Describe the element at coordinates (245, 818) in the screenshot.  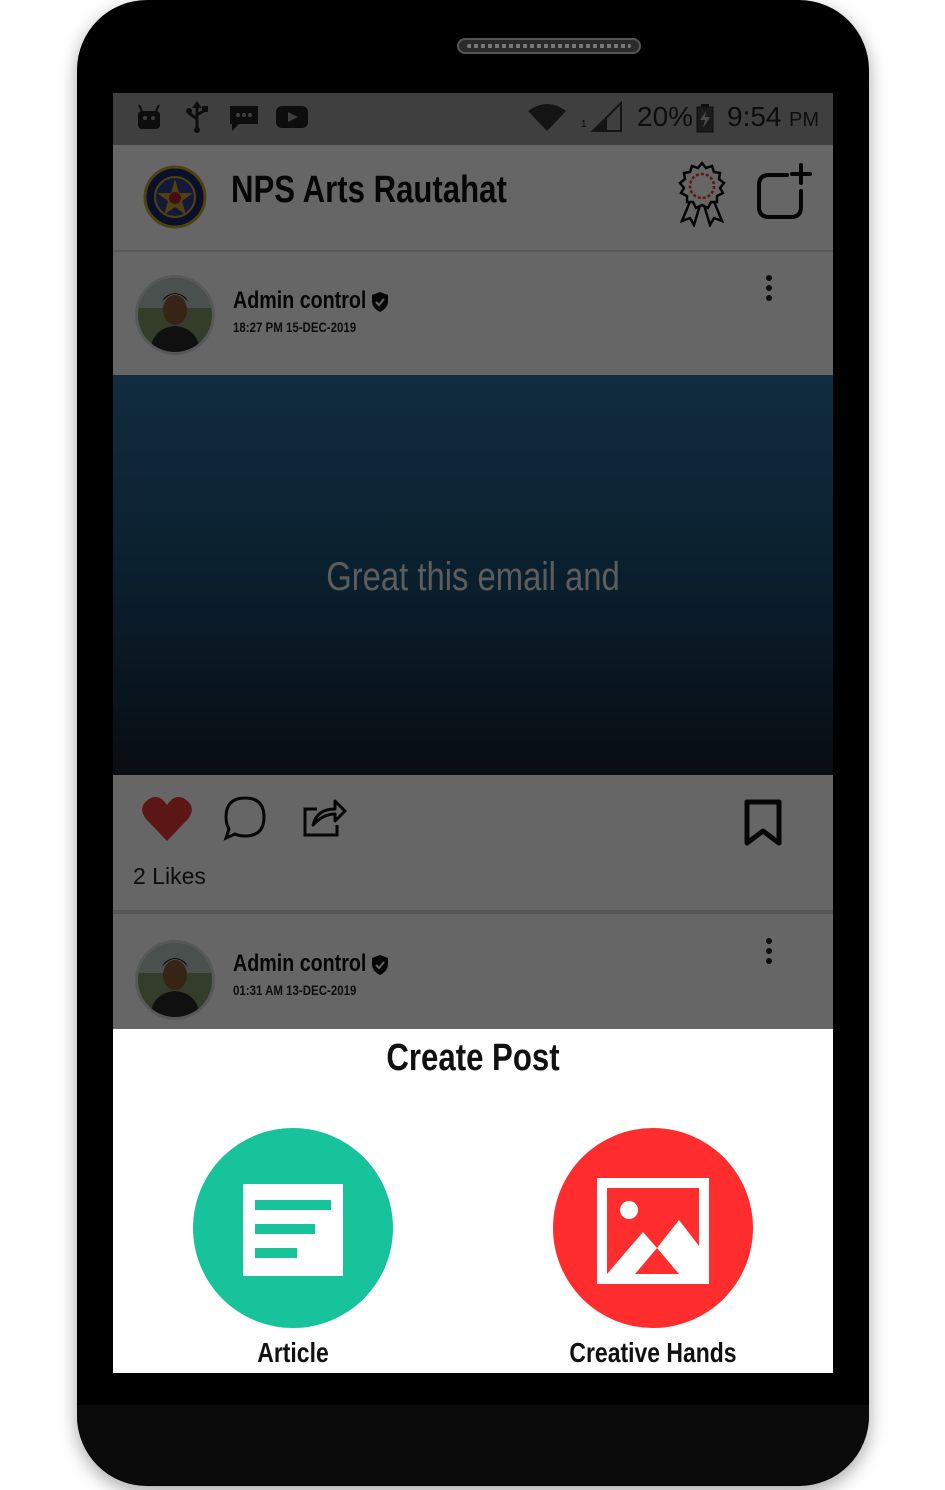
I see `comment-icon` at that location.